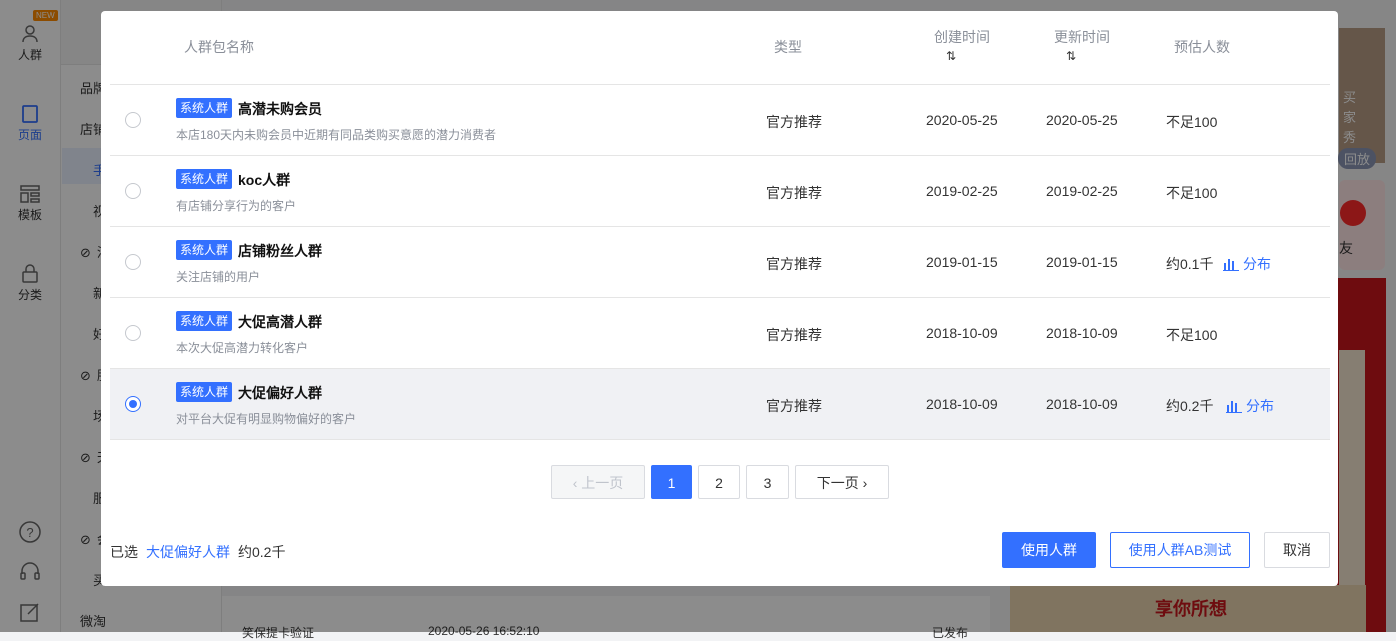 Image resolution: width=1396 pixels, height=641 pixels. I want to click on updated-date: 2019-01-15, so click(1082, 262).